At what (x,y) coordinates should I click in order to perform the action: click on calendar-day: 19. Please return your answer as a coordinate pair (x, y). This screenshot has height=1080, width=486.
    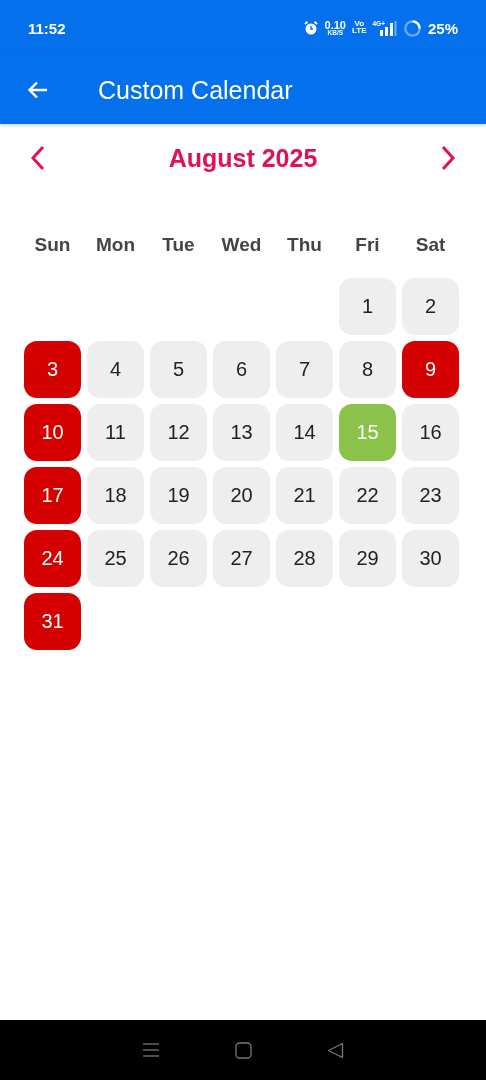
    Looking at the image, I should click on (178, 495).